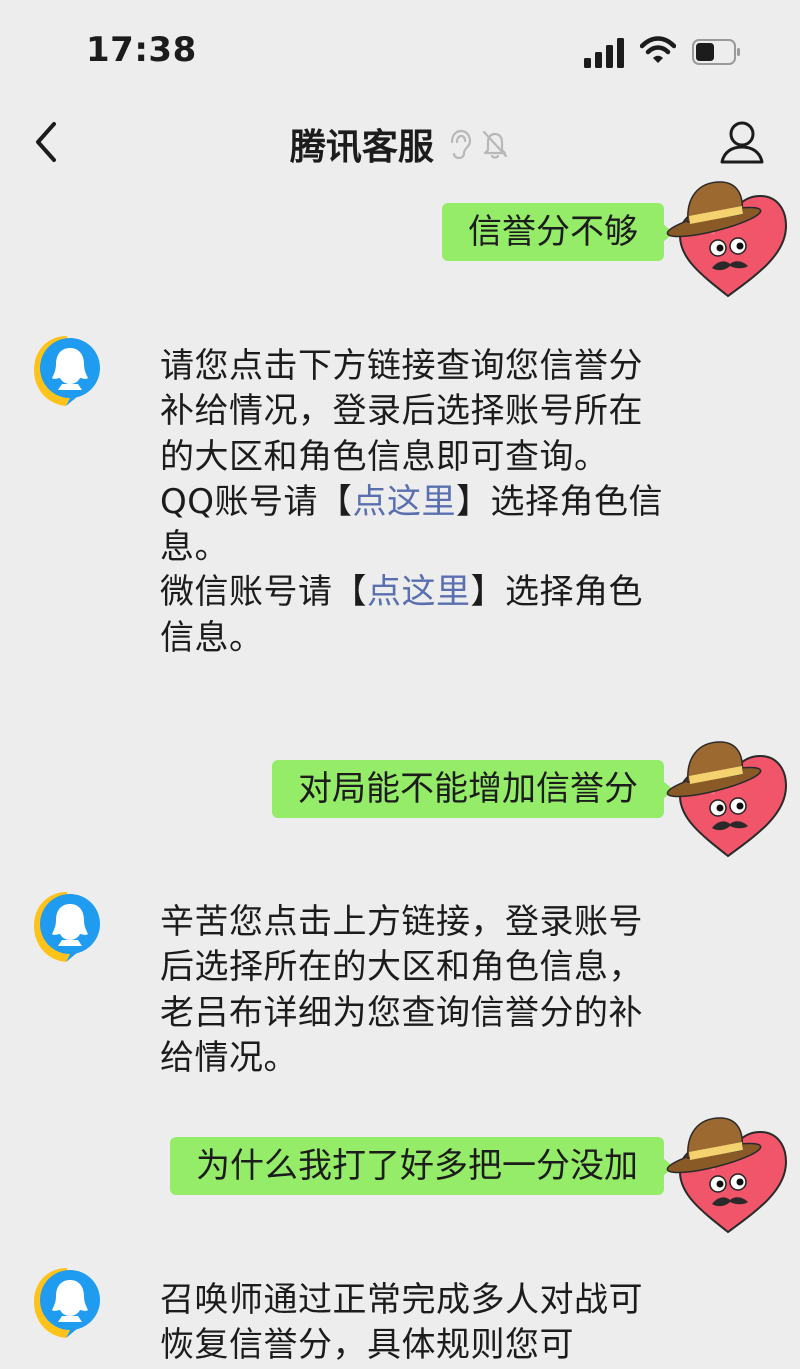 This screenshot has height=1369, width=800. I want to click on message-line: QQ账号请【点这里】选择角色信息。, so click(412, 524).